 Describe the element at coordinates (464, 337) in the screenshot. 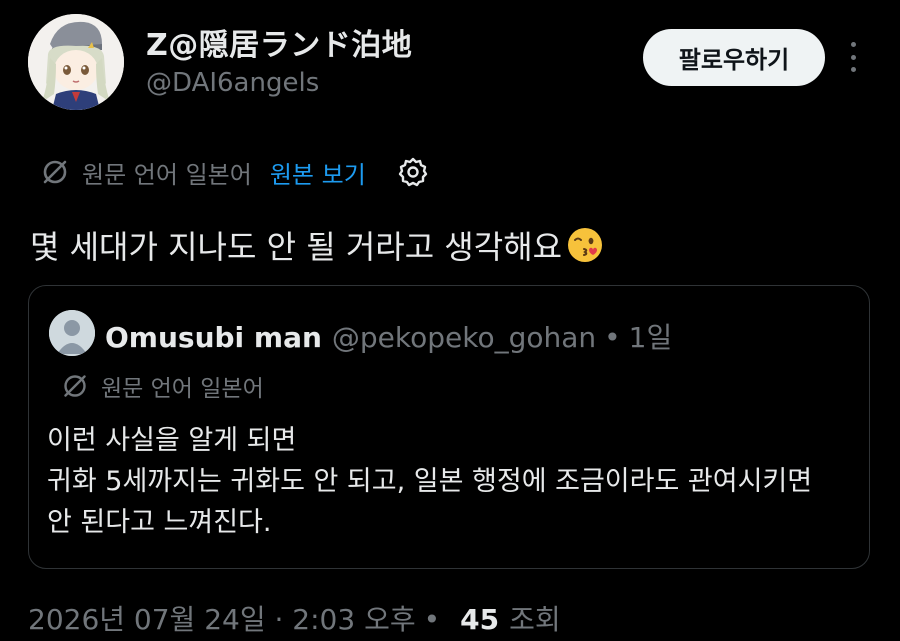

I see `quoted-author-handle: @pekopeko_gohan` at that location.